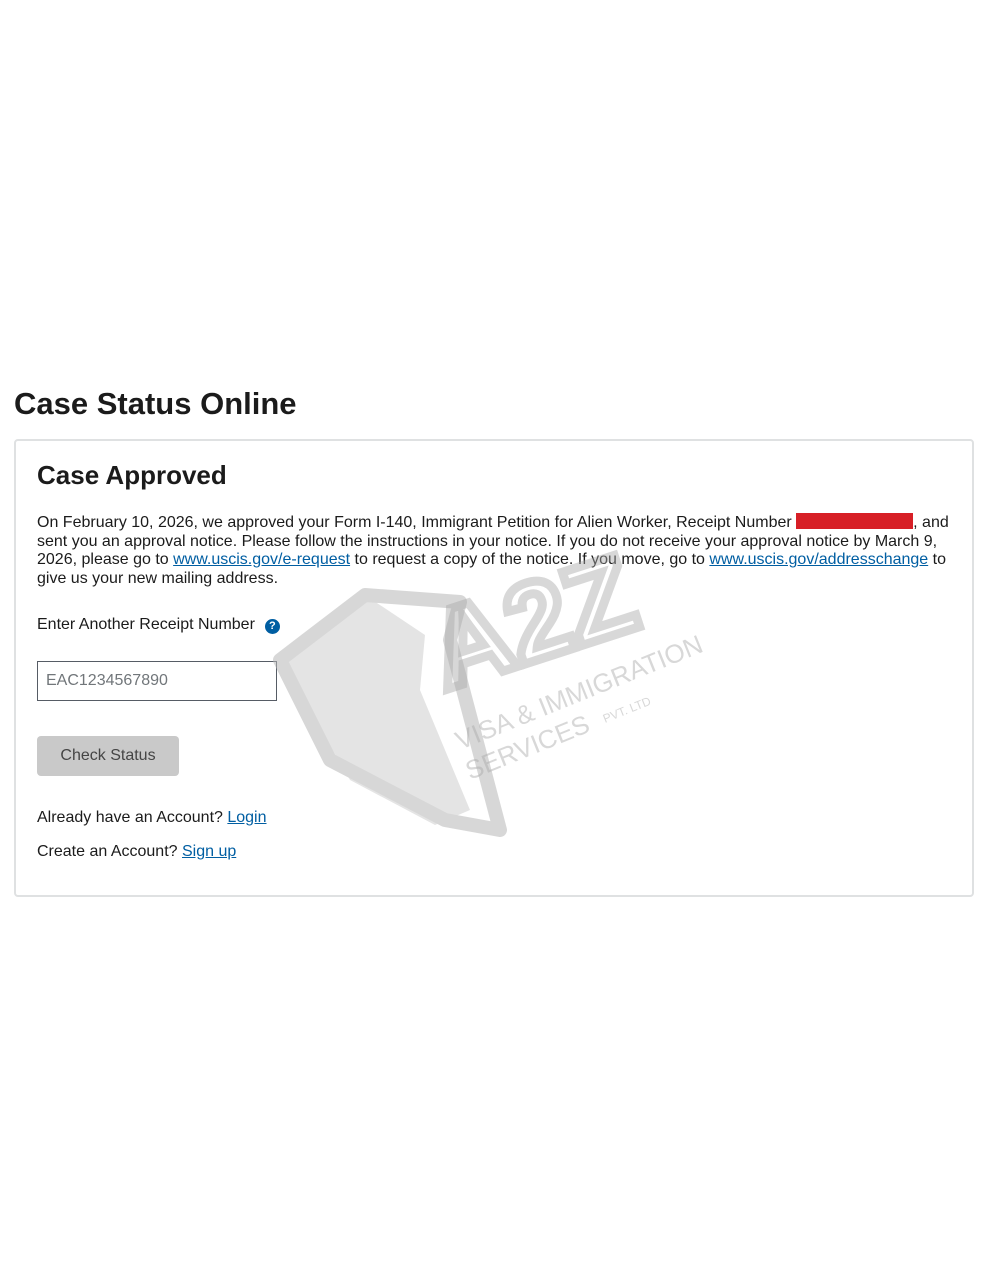 The height and width of the screenshot is (1280, 1000). I want to click on address-change-link: www.uscis.gov/addresschange, so click(818, 559).